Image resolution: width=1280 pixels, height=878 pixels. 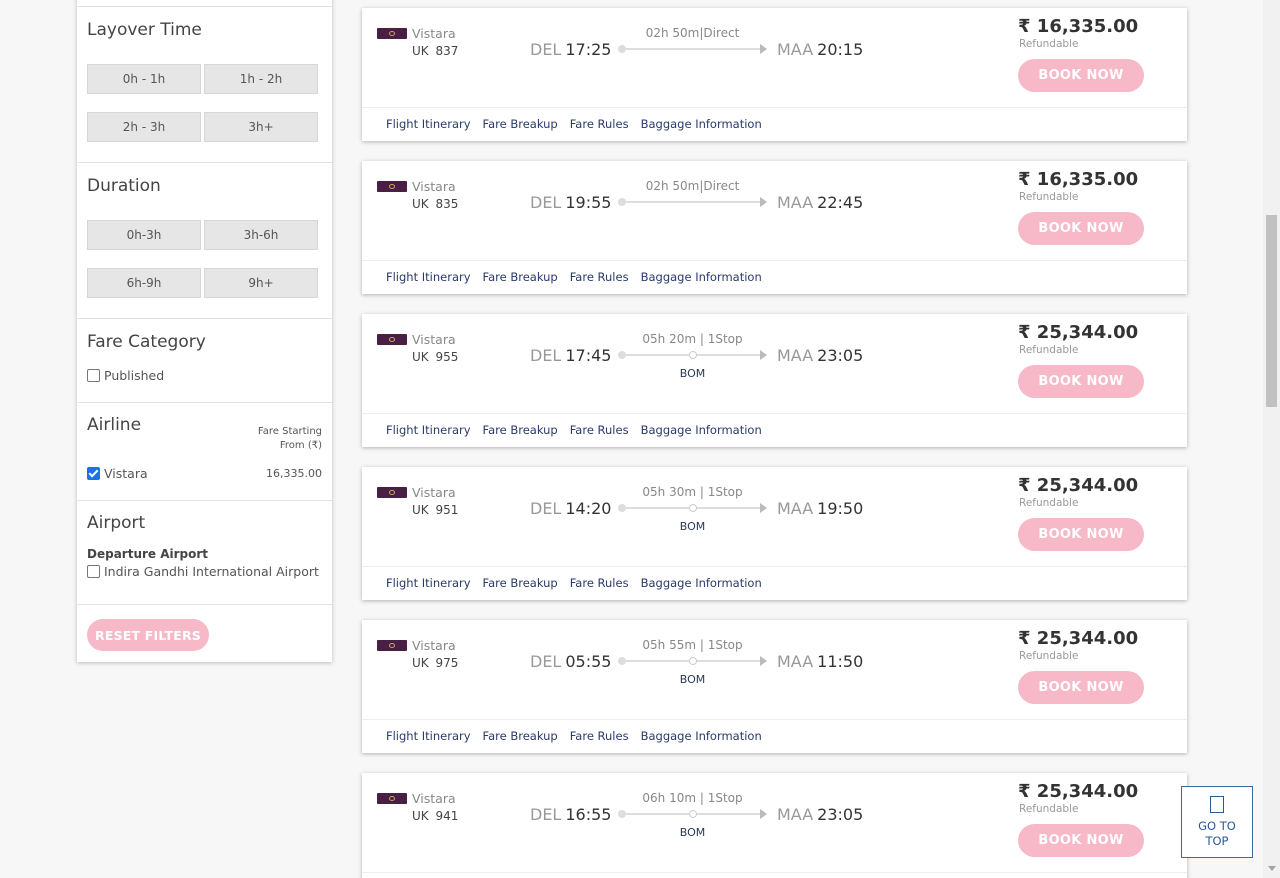 What do you see at coordinates (588, 661) in the screenshot?
I see `departure-time: 05:55` at bounding box center [588, 661].